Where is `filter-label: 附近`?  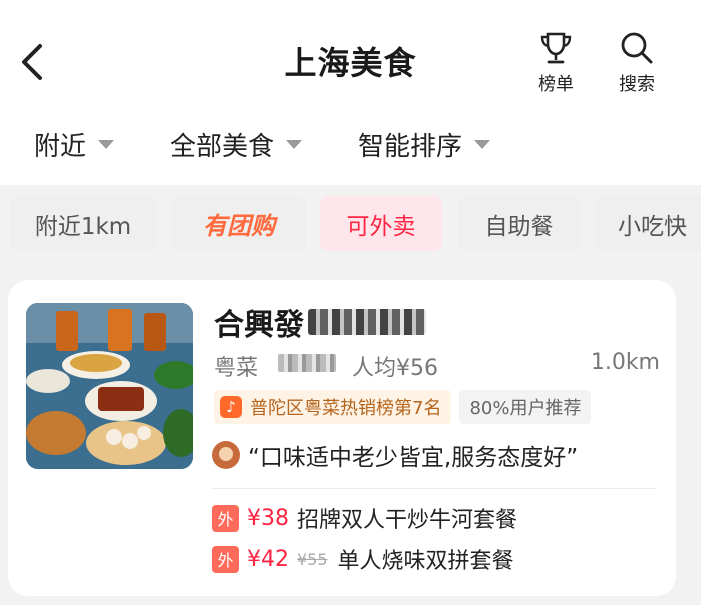
filter-label: 附近 is located at coordinates (60, 147).